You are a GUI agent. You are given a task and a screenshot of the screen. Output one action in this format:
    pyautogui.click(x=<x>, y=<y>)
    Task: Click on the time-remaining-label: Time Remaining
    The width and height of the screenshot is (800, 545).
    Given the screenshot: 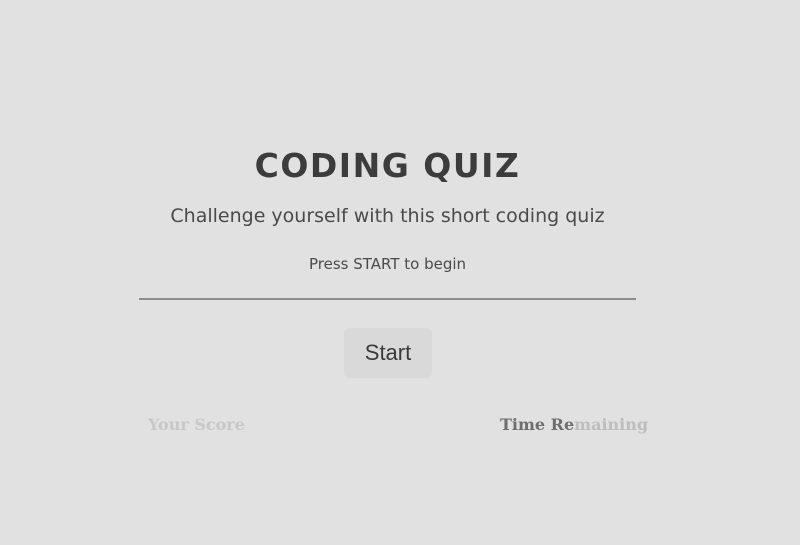 What is the action you would take?
    pyautogui.click(x=574, y=424)
    